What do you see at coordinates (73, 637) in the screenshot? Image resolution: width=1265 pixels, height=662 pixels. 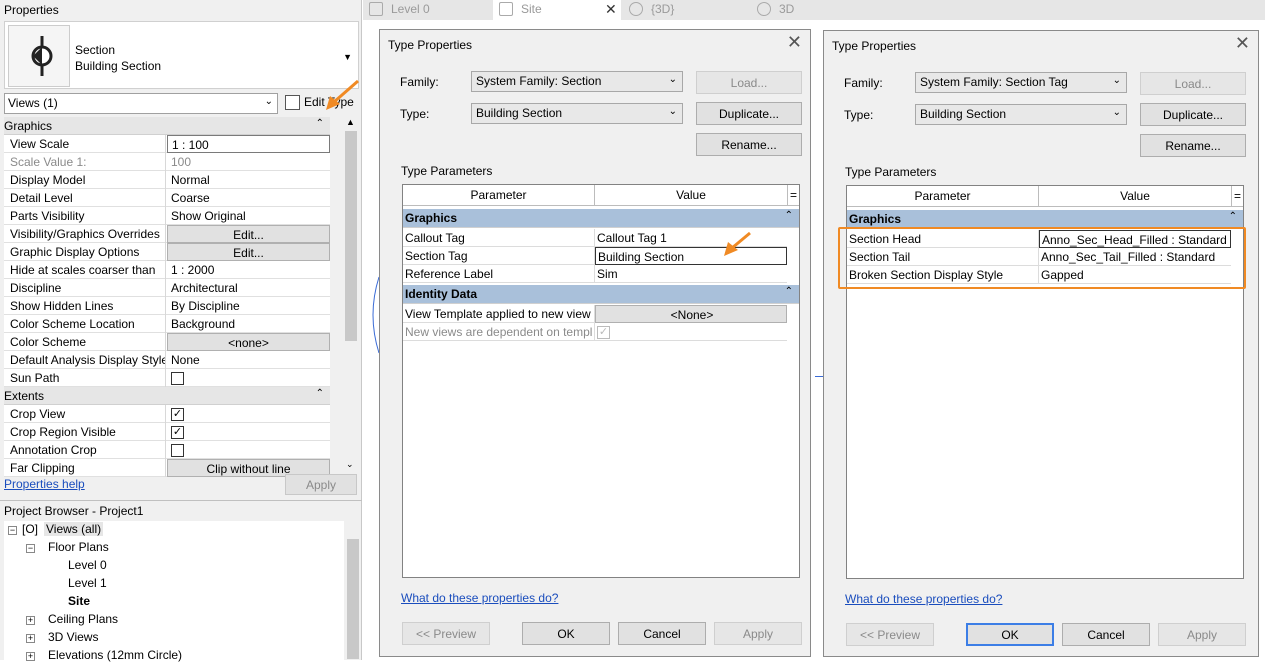 I see `tree-node-3d-views: 3D Views` at bounding box center [73, 637].